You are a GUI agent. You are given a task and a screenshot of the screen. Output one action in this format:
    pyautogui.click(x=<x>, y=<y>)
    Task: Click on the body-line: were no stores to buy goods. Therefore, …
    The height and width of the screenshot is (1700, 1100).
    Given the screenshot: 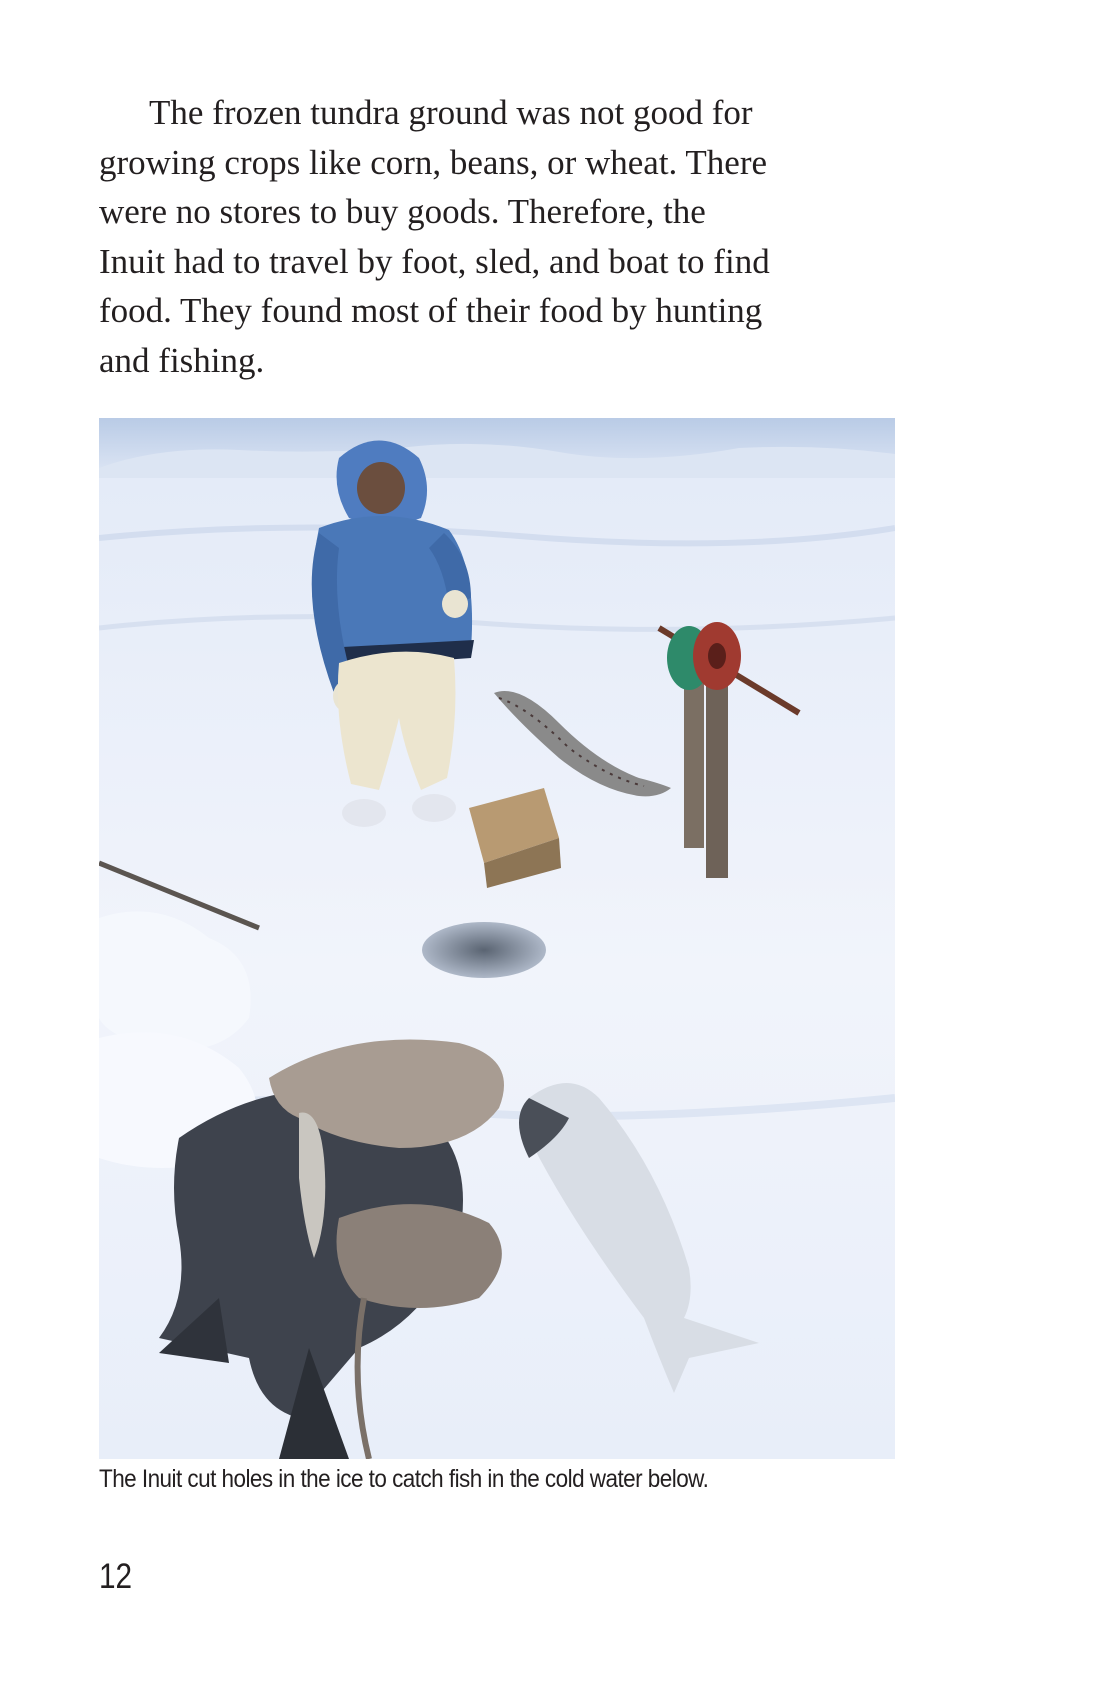 What is the action you would take?
    pyautogui.click(x=402, y=212)
    